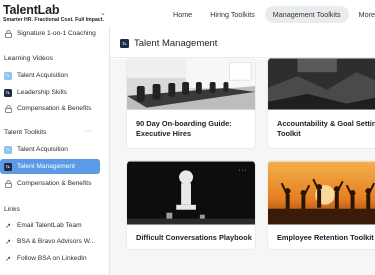 Image resolution: width=375 pixels, height=275 pixels. Describe the element at coordinates (191, 193) in the screenshot. I see `chess-pieces-image` at that location.